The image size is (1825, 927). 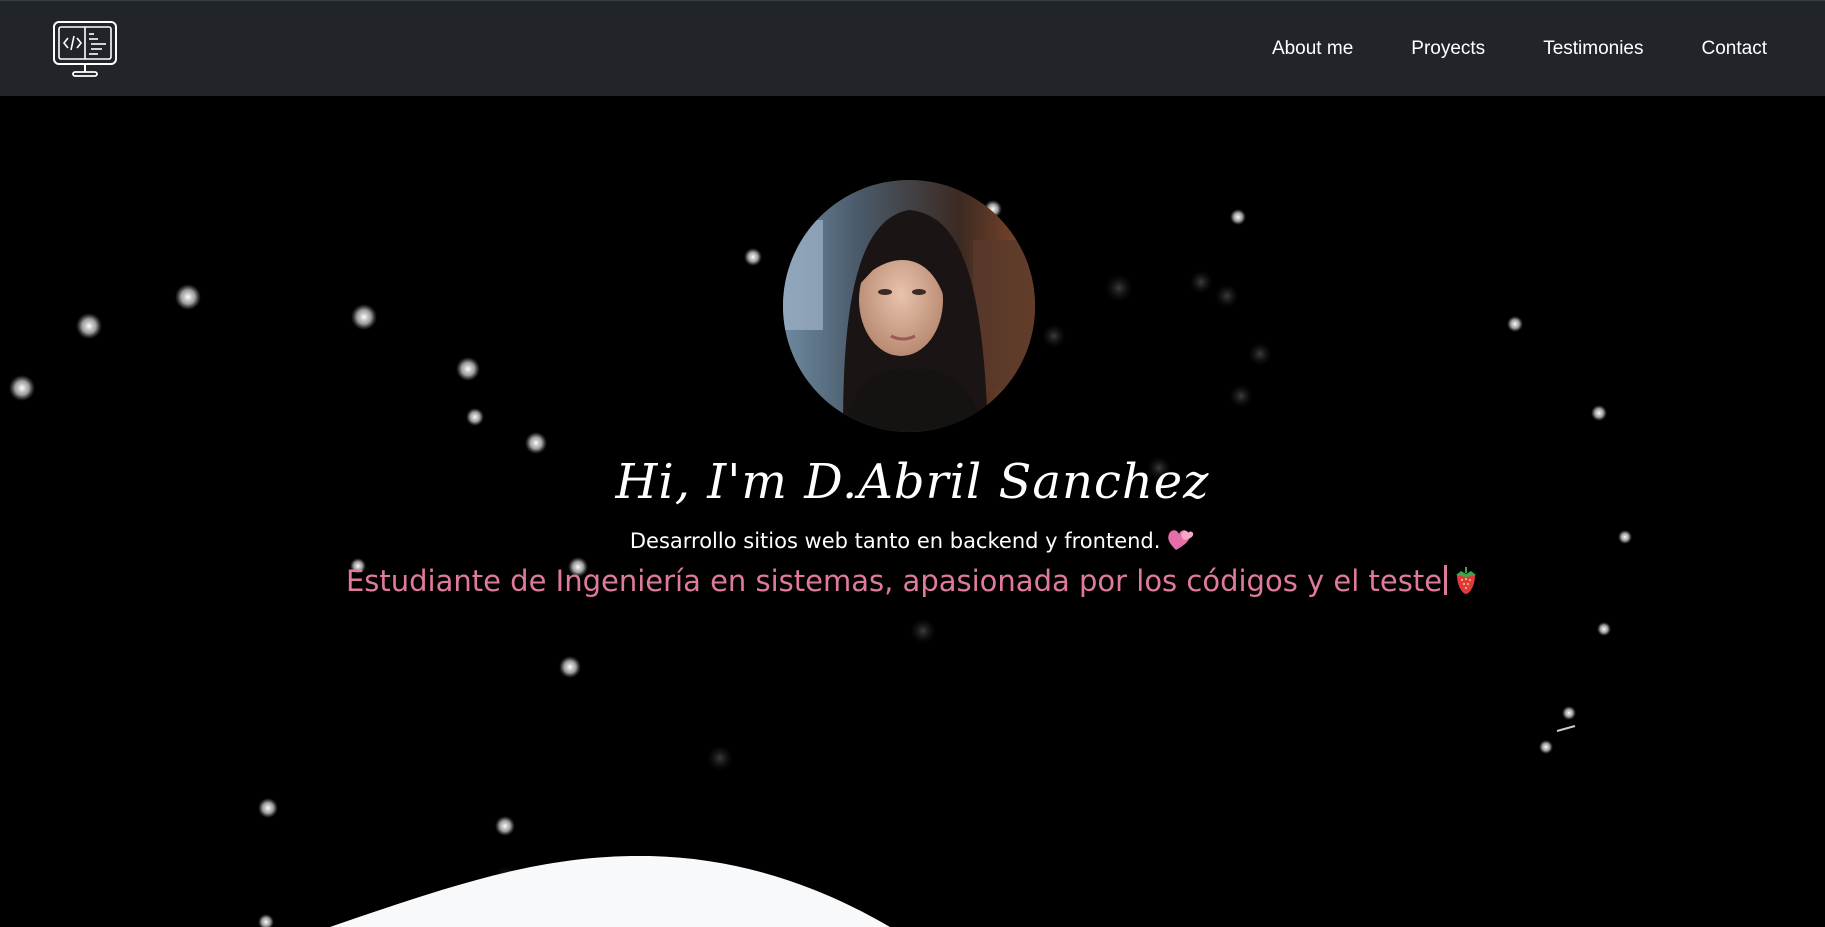 I want to click on typing-cursor, so click(x=1446, y=580).